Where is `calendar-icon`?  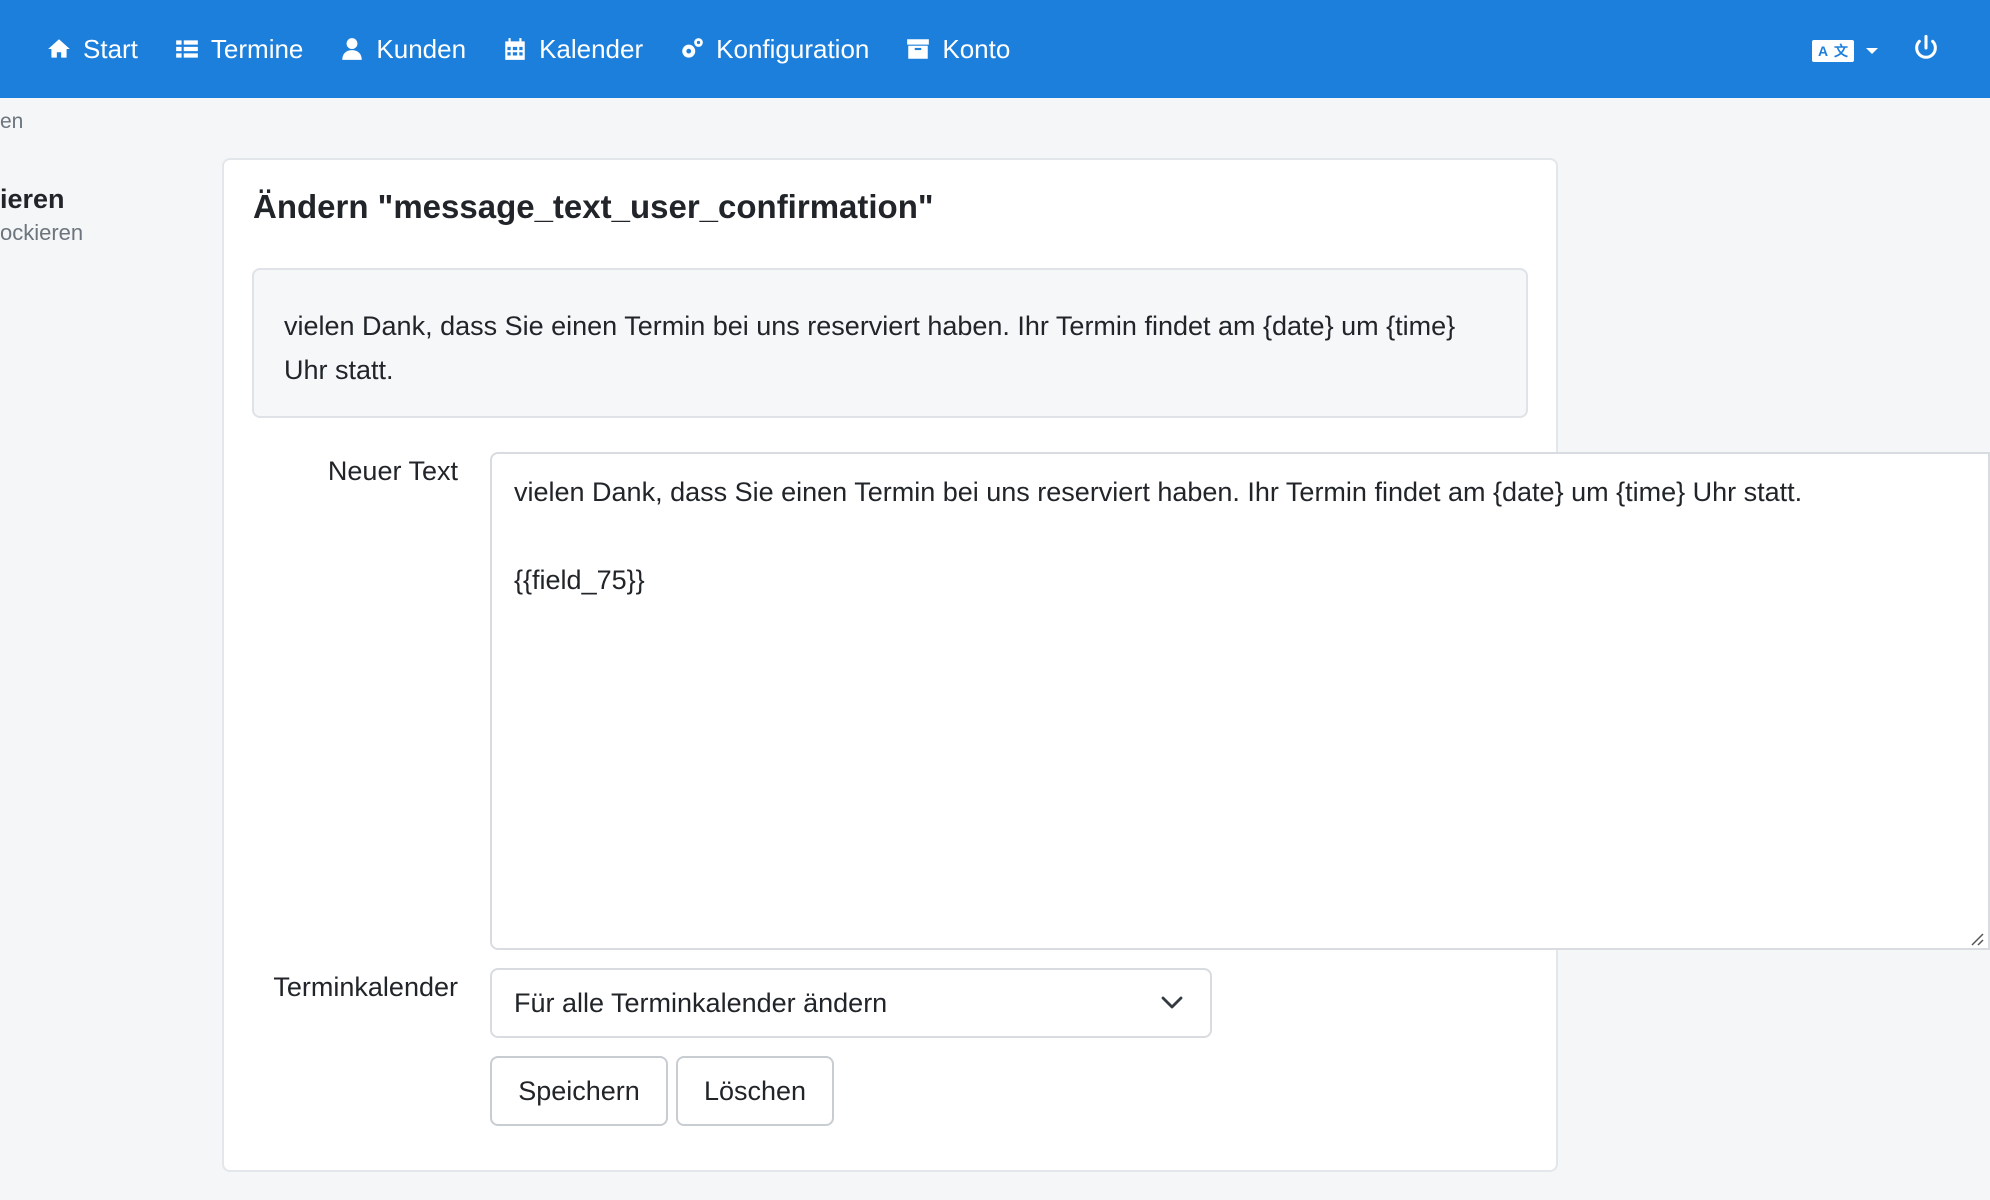
calendar-icon is located at coordinates (515, 49).